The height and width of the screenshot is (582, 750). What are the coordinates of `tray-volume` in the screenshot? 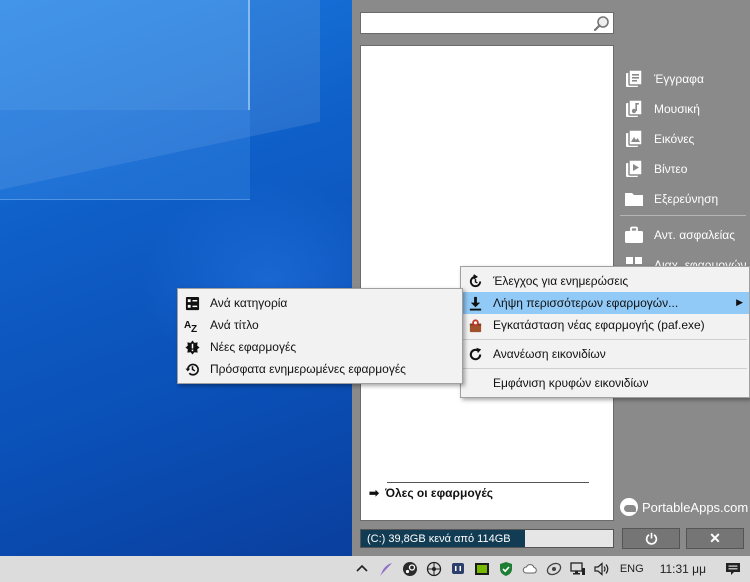 It's located at (602, 569).